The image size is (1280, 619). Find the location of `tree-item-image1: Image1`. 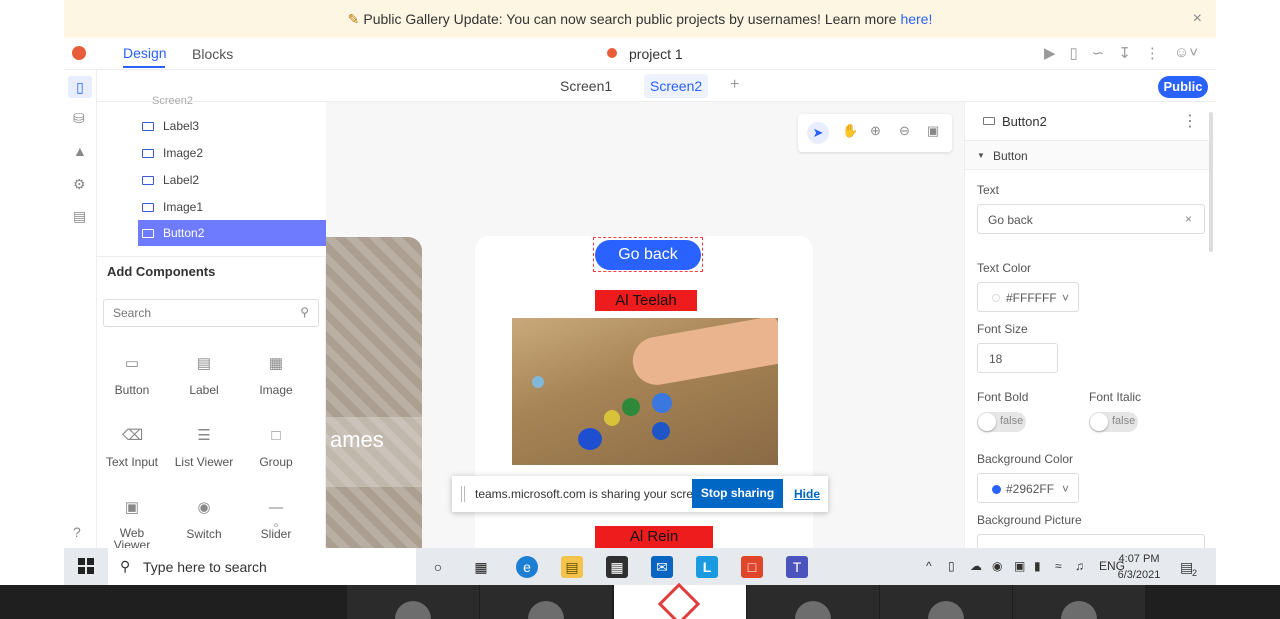

tree-item-image1: Image1 is located at coordinates (232, 207).